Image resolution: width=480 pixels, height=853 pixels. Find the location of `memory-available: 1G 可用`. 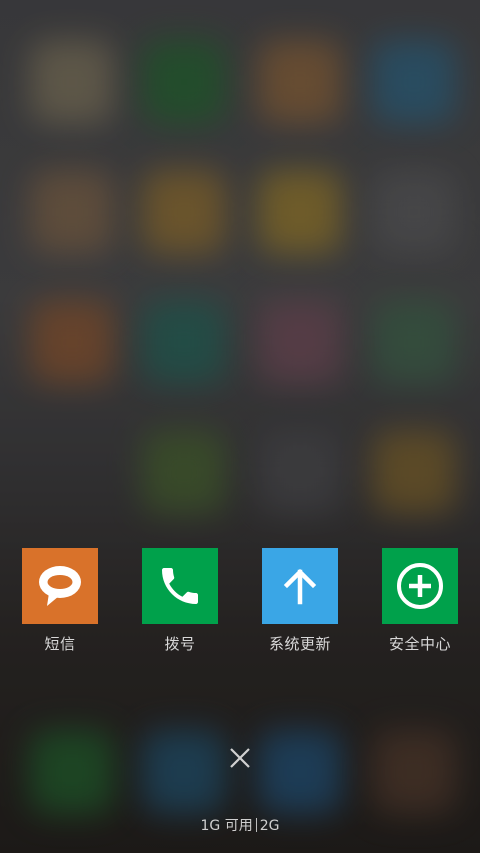

memory-available: 1G 可用 is located at coordinates (226, 826).